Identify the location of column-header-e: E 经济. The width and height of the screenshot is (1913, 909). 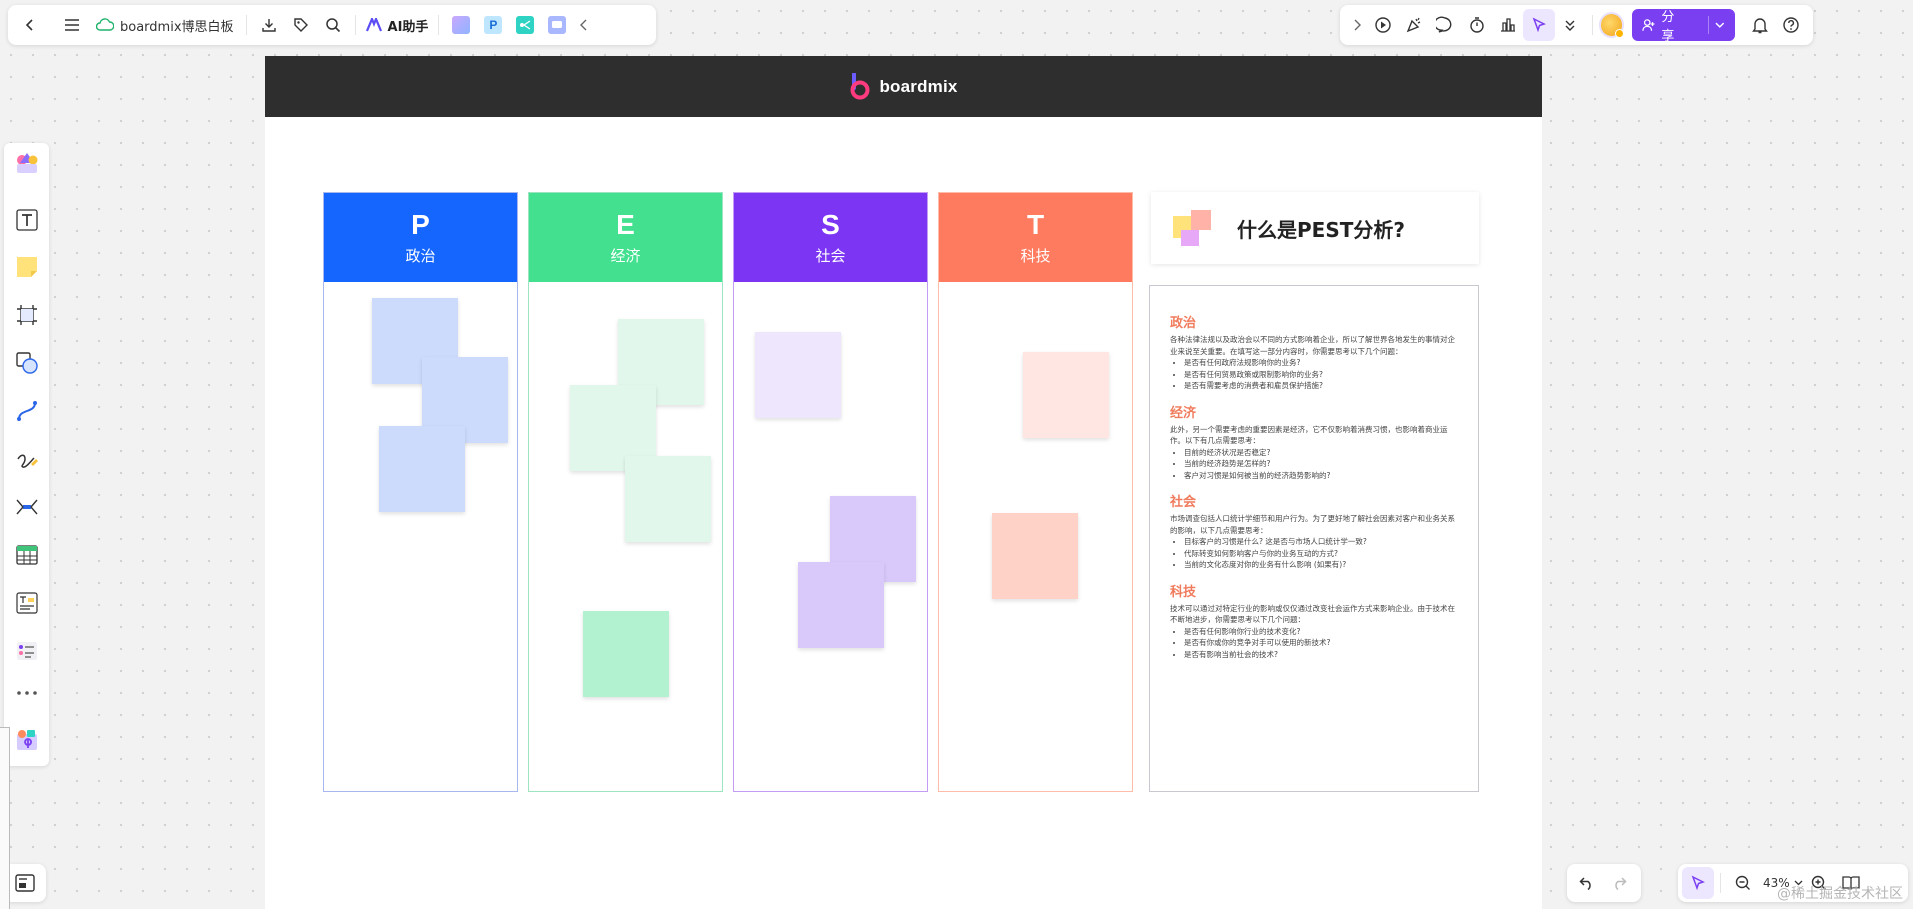
(625, 237).